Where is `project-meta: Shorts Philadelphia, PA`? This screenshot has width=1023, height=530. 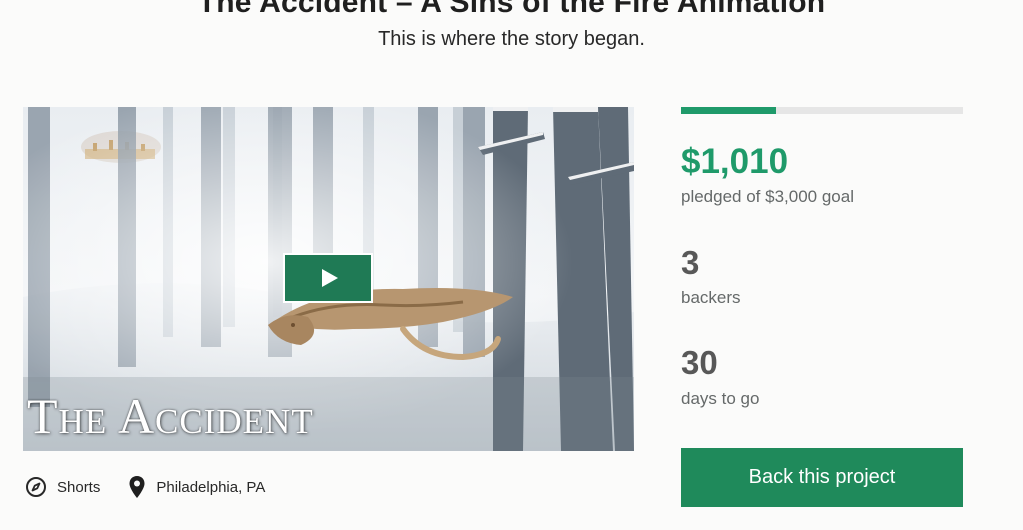 project-meta: Shorts Philadelphia, PA is located at coordinates (145, 487).